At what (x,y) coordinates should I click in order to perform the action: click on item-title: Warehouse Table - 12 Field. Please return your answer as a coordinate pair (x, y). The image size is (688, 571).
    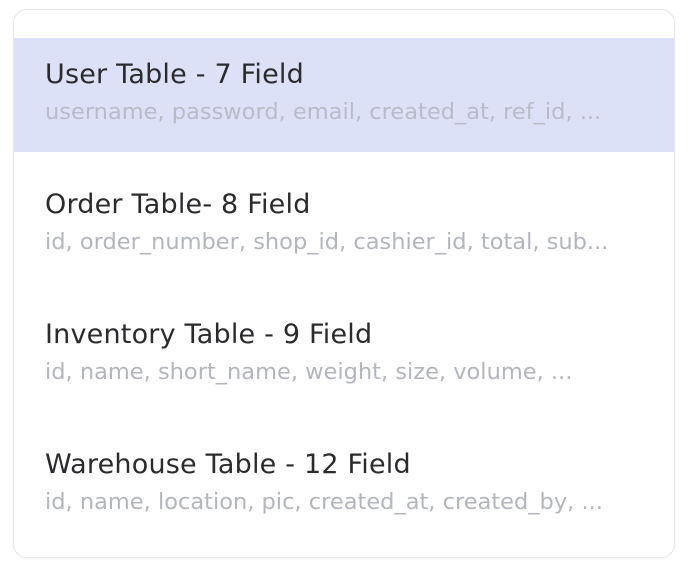
    Looking at the image, I should click on (228, 464).